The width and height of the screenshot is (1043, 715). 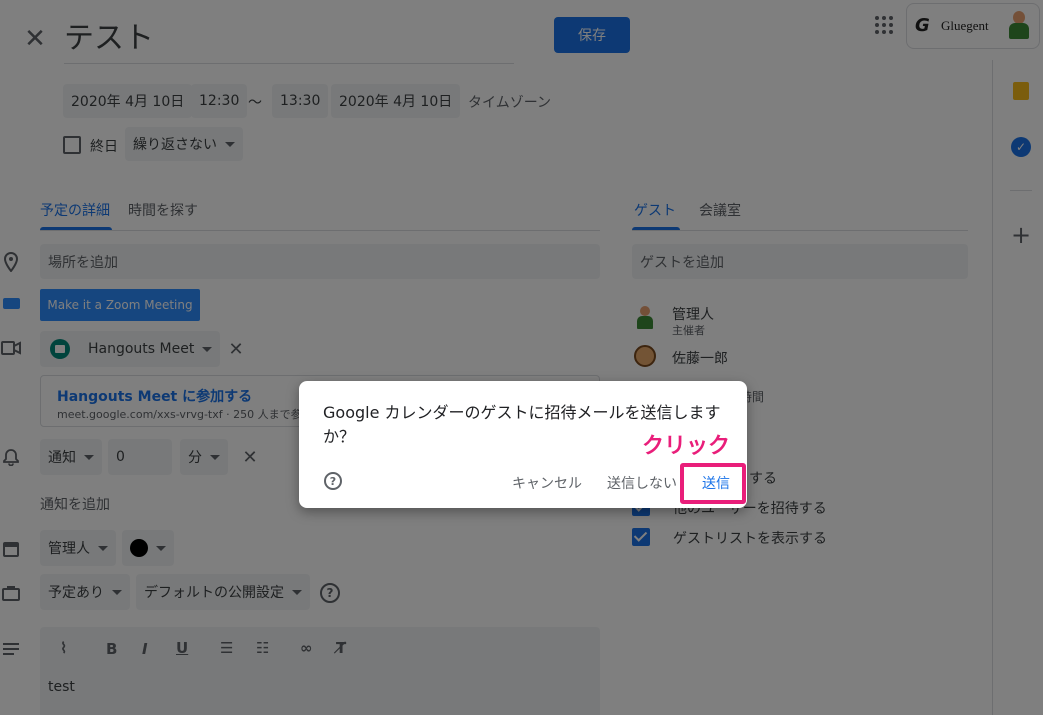 I want to click on dont-send-button: 送信しない, so click(x=642, y=483).